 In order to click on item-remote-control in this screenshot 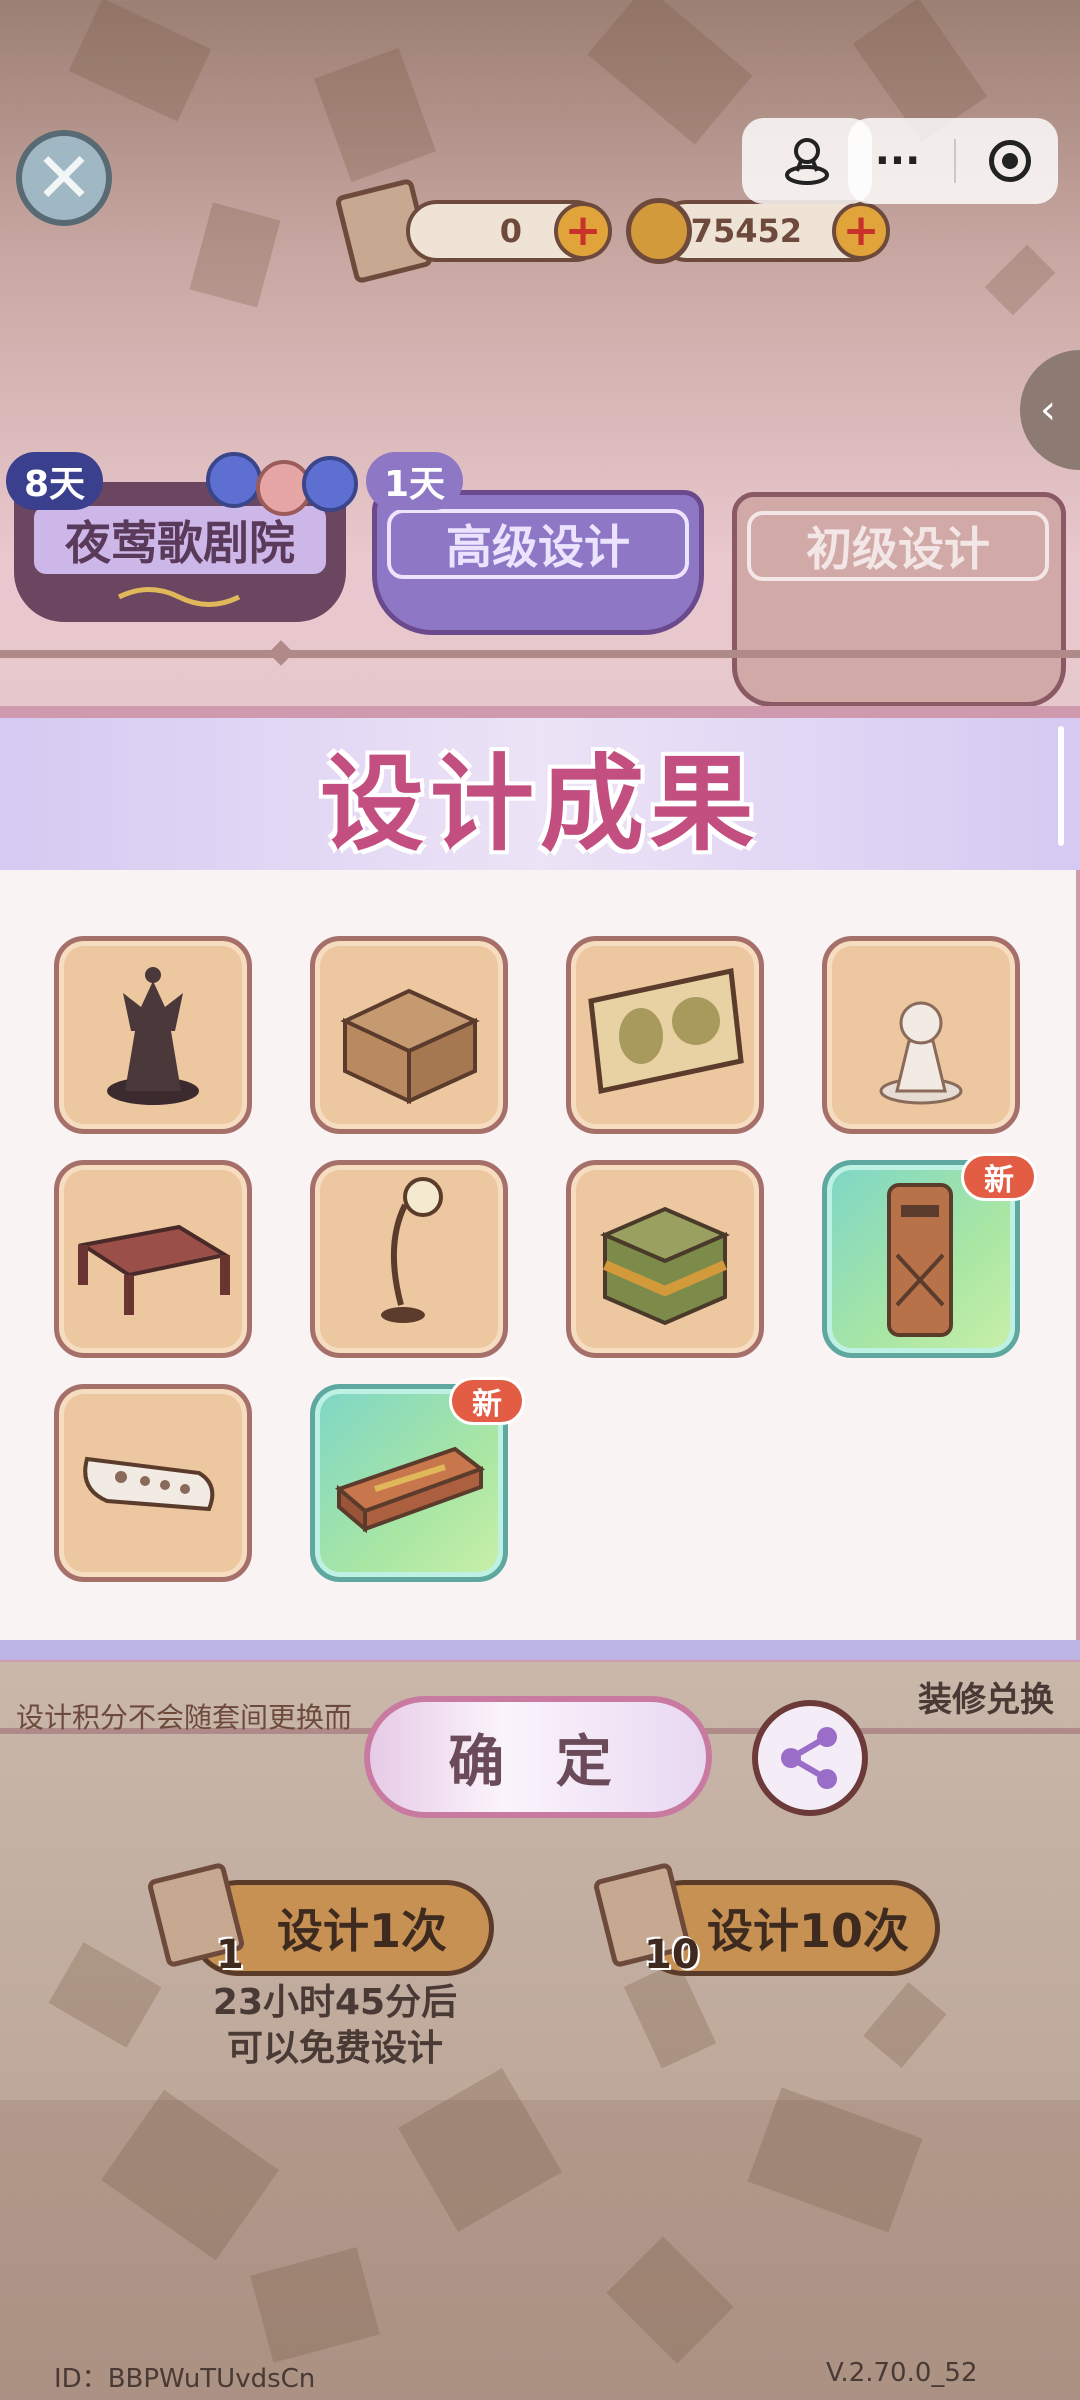, I will do `click(153, 1483)`.